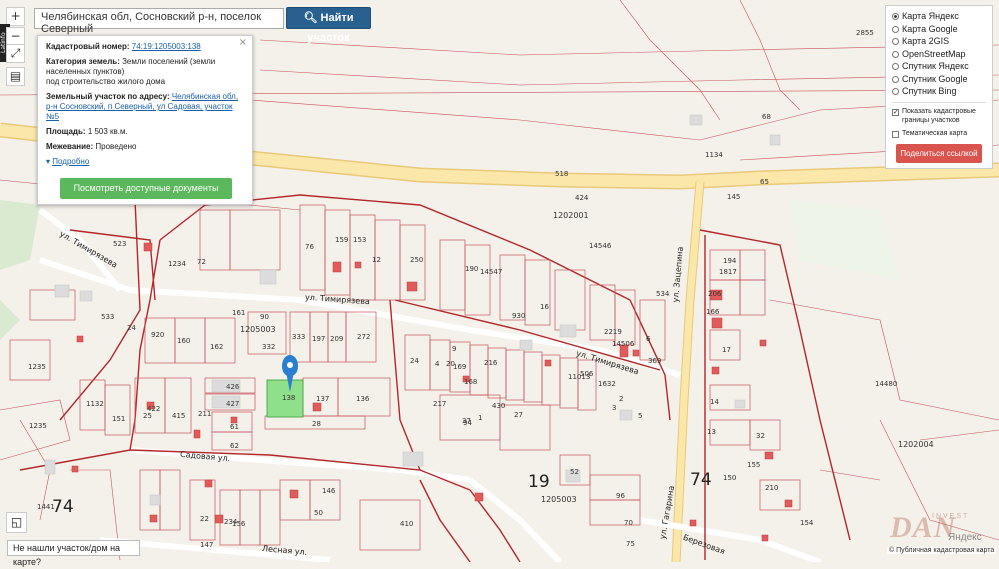  I want to click on plot-number: 156, so click(239, 524).